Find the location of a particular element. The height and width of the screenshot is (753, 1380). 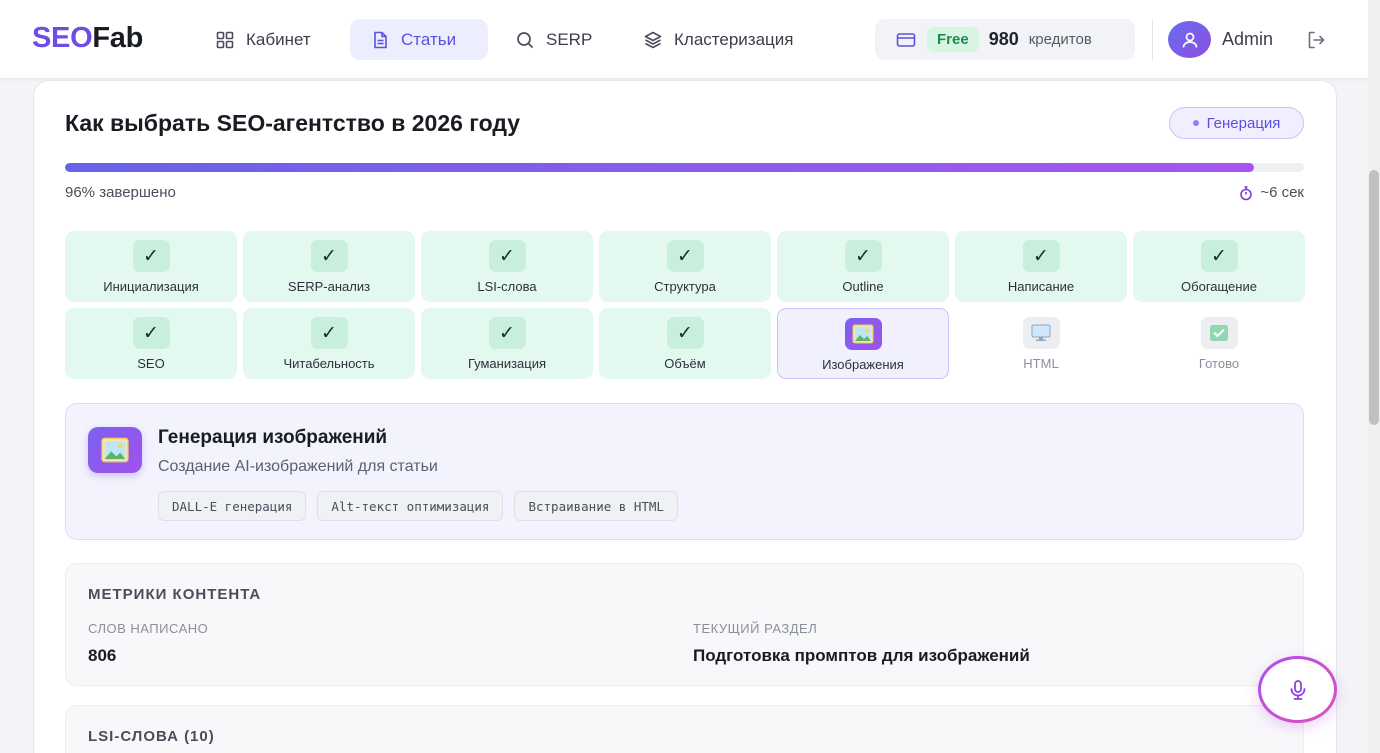

step-item: ✓ Читабельность is located at coordinates (329, 343).